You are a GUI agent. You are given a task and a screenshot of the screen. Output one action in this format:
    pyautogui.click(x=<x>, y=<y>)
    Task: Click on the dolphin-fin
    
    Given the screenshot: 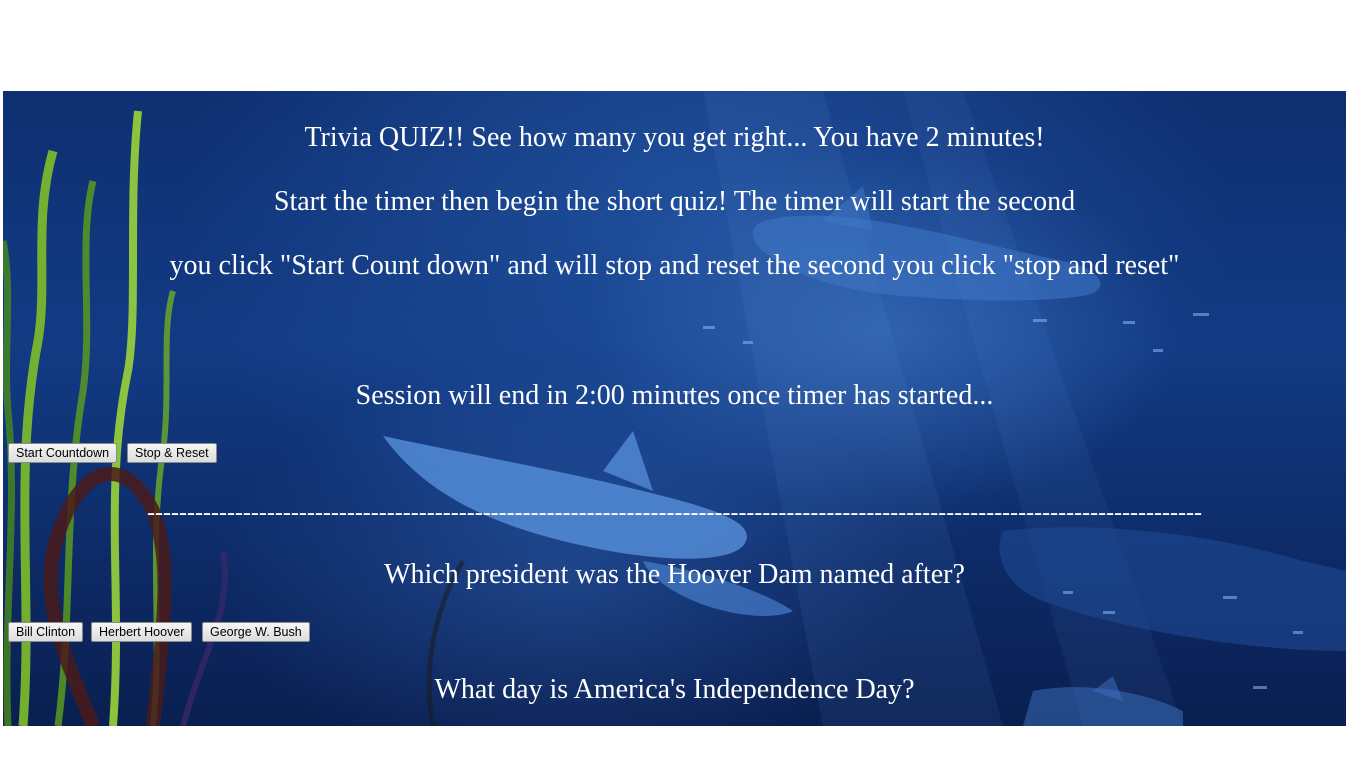 What is the action you would take?
    pyautogui.click(x=628, y=461)
    